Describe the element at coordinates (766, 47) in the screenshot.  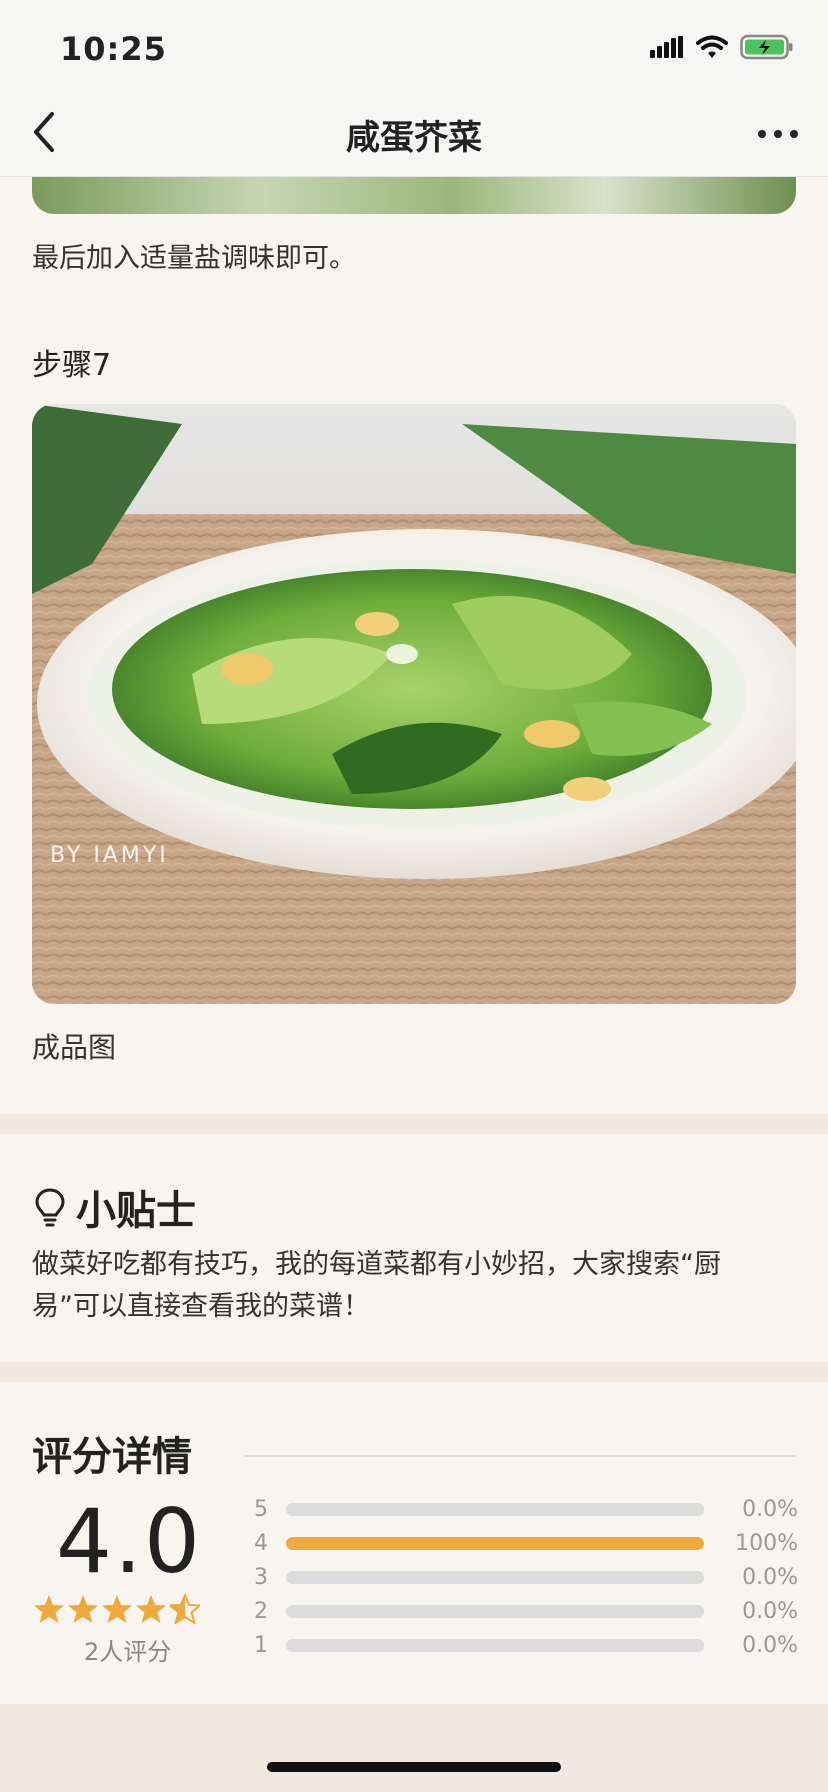
I see `battery-charging-icon` at that location.